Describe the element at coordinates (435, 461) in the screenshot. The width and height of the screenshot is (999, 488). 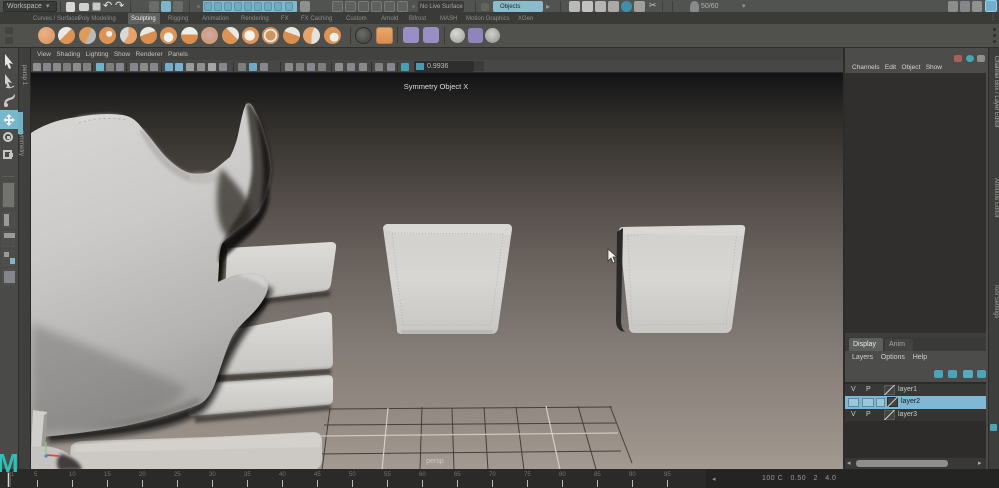
I see `svg-text: persp` at that location.